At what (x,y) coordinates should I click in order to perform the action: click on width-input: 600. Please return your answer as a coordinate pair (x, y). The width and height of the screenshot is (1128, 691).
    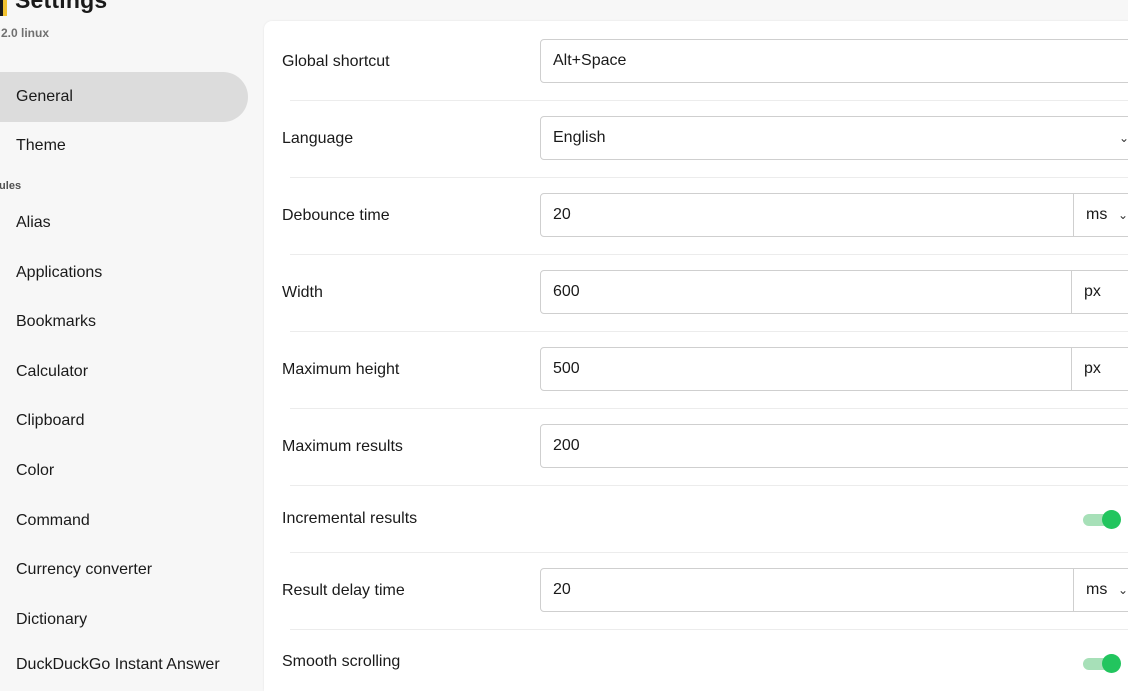
    Looking at the image, I should click on (806, 292).